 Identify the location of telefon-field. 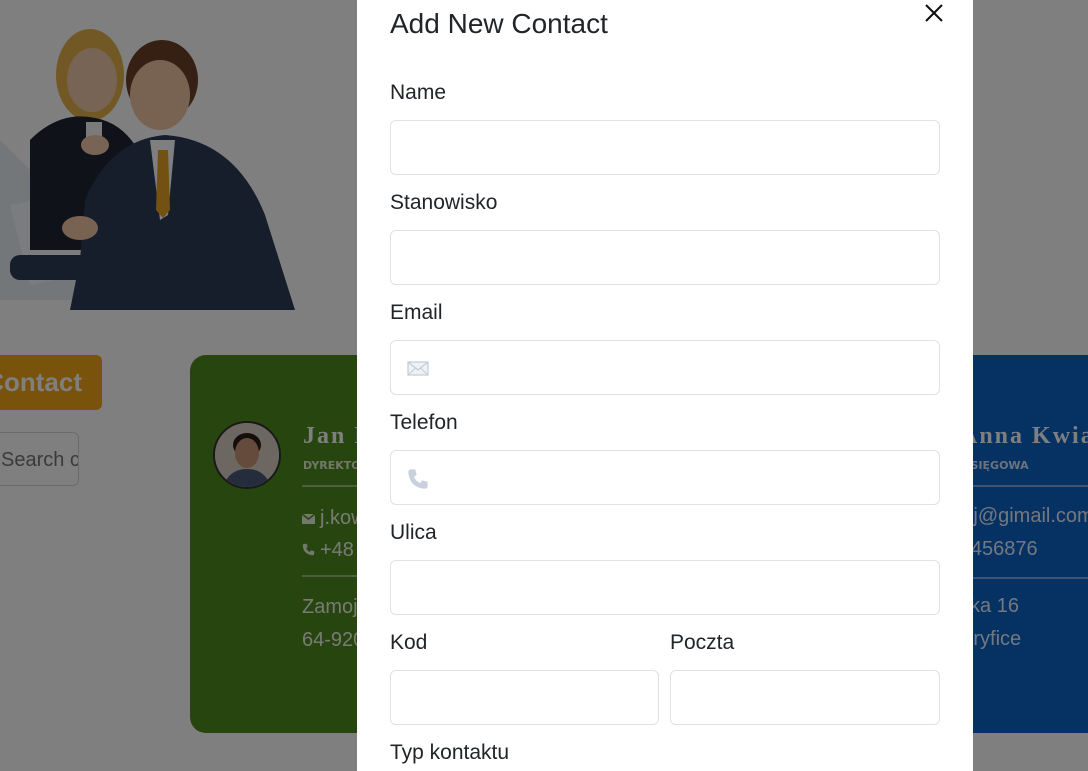
(665, 477).